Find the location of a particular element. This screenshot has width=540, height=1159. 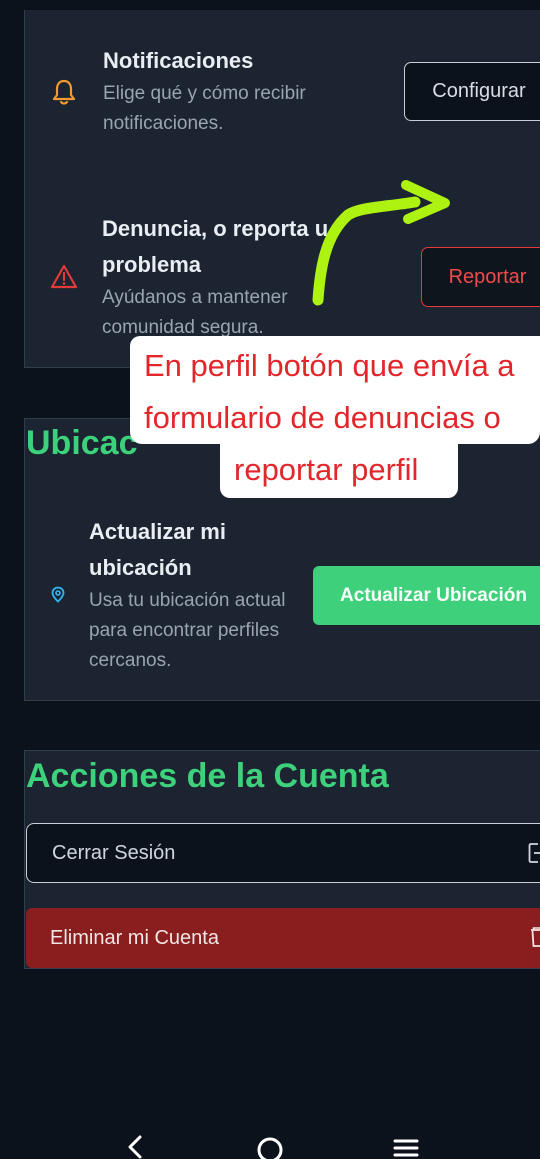

report-title-line1: Denuncia, o reporta u is located at coordinates (215, 228).